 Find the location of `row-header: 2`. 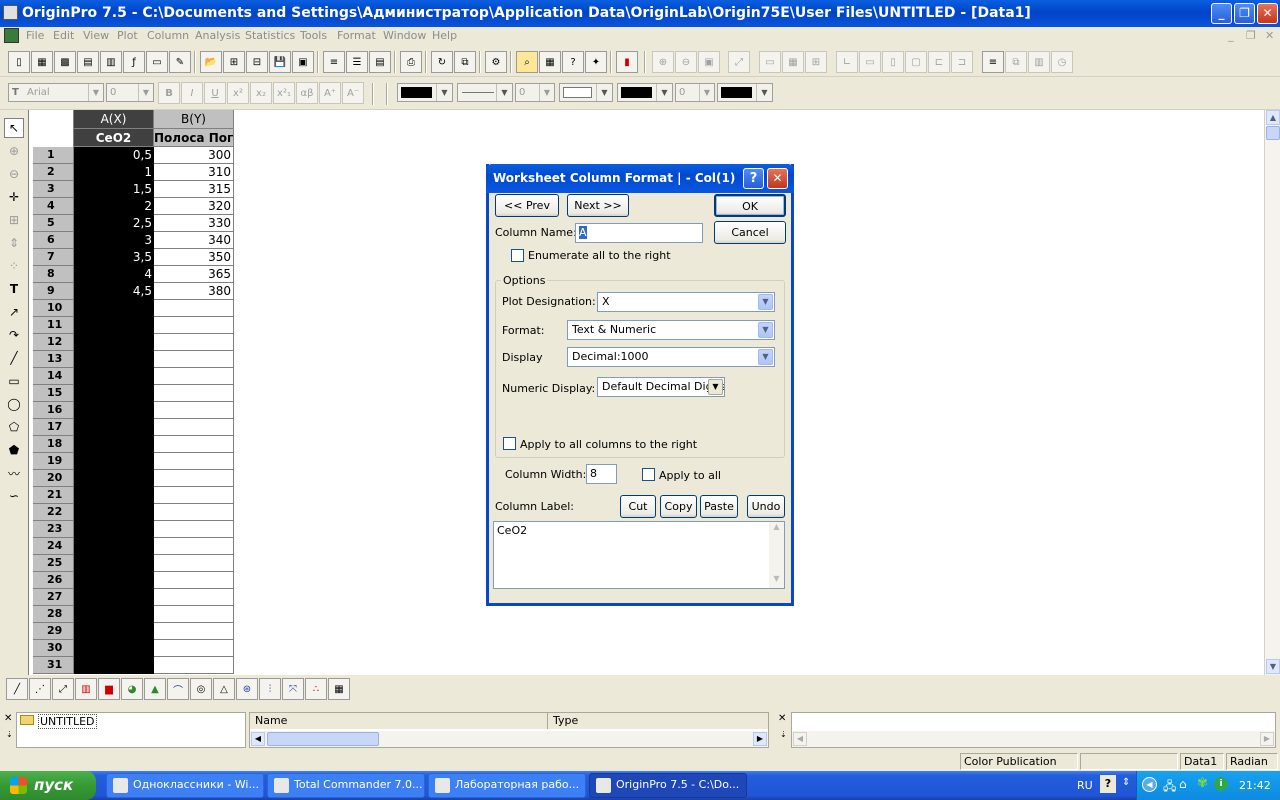

row-header: 2 is located at coordinates (53, 172).